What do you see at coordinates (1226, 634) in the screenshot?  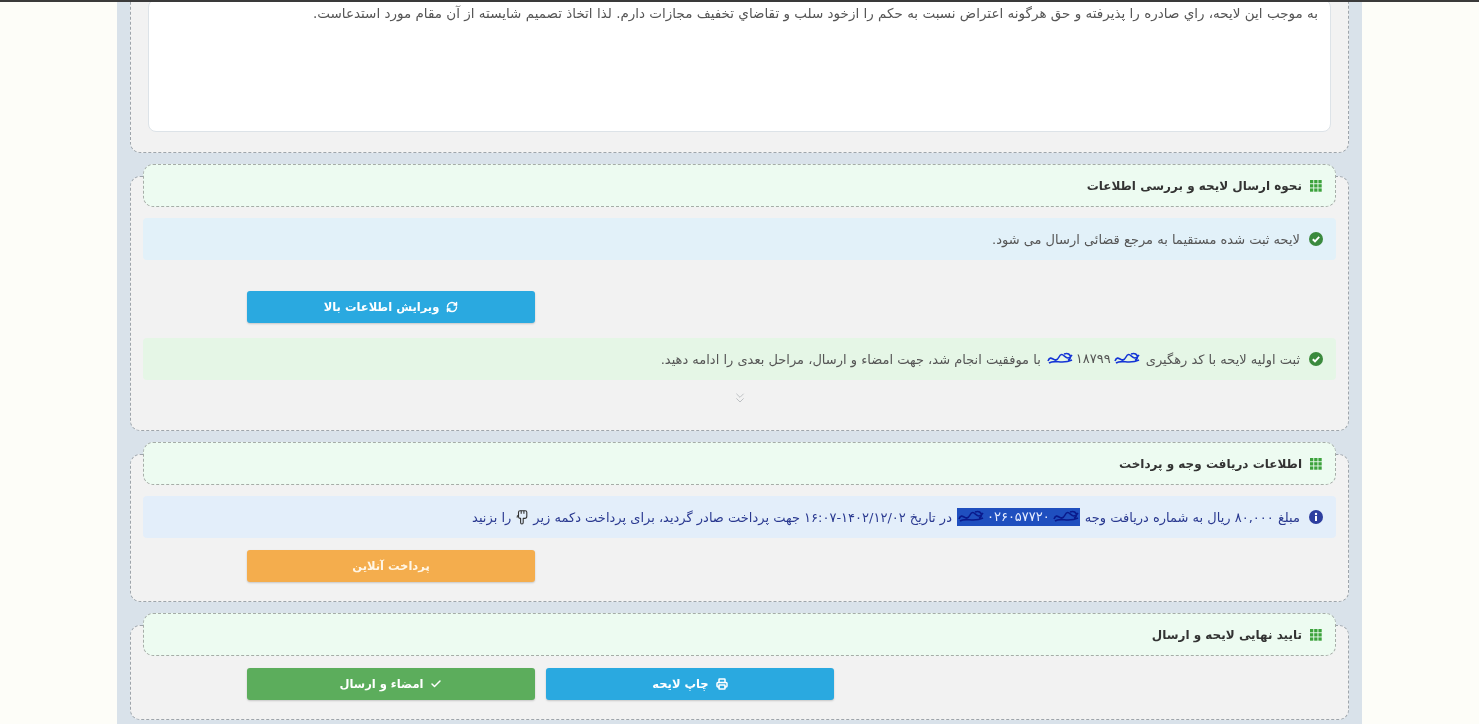 I see `section-title: تایید نهایی لایحه و ارسال` at bounding box center [1226, 634].